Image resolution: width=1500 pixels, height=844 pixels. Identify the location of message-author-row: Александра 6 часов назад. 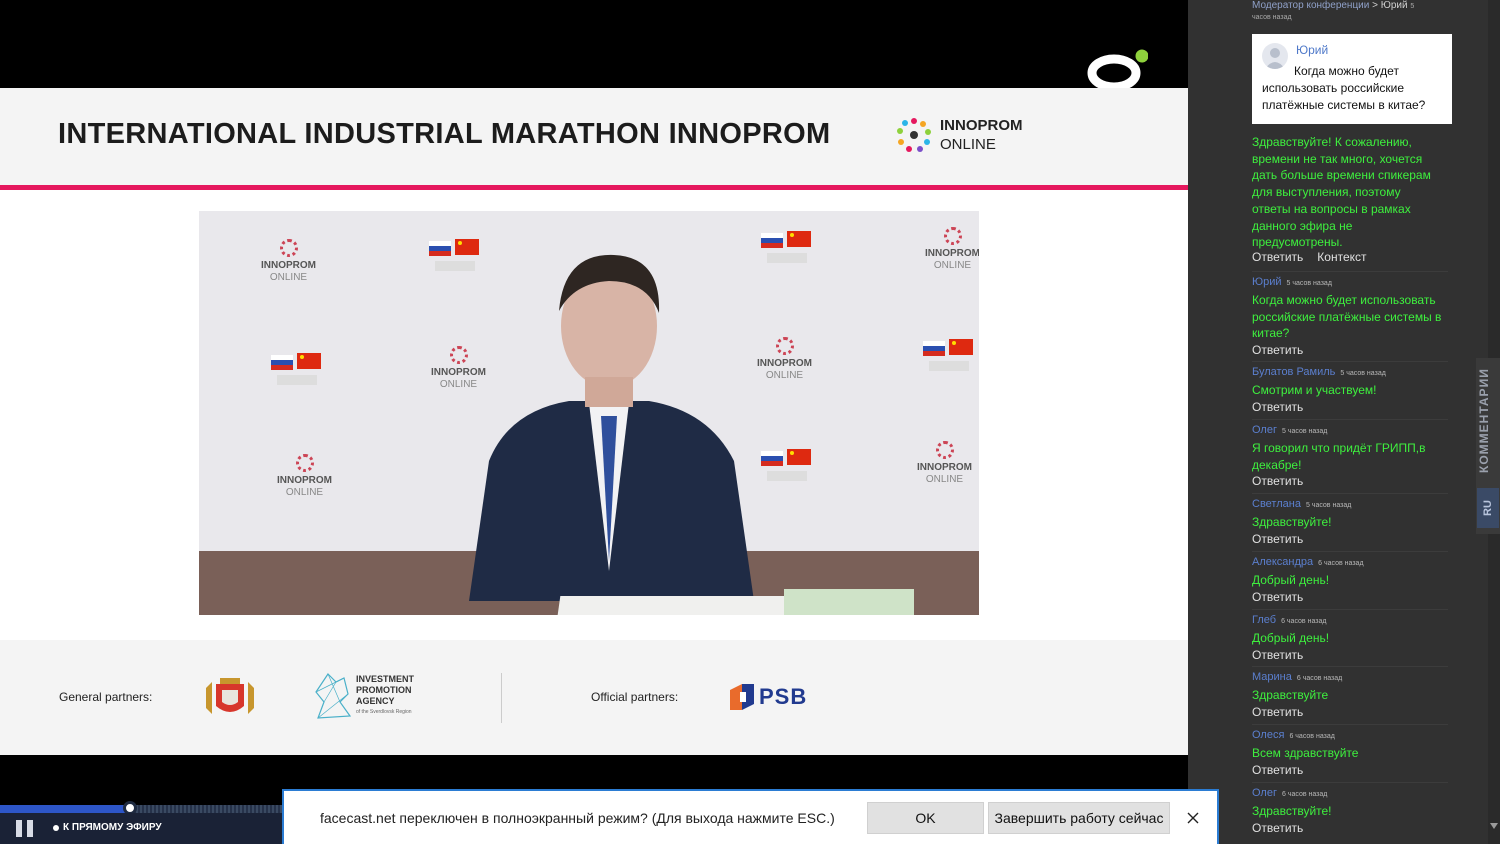
(1308, 562).